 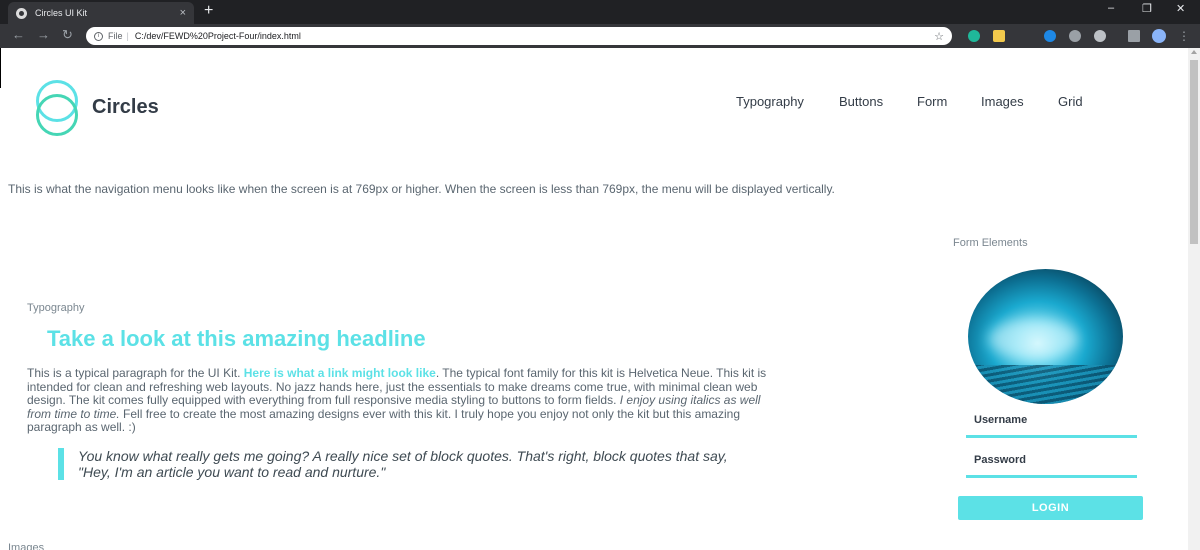 I want to click on sample-headline: Take a look at this amazing headline, so click(x=236, y=338).